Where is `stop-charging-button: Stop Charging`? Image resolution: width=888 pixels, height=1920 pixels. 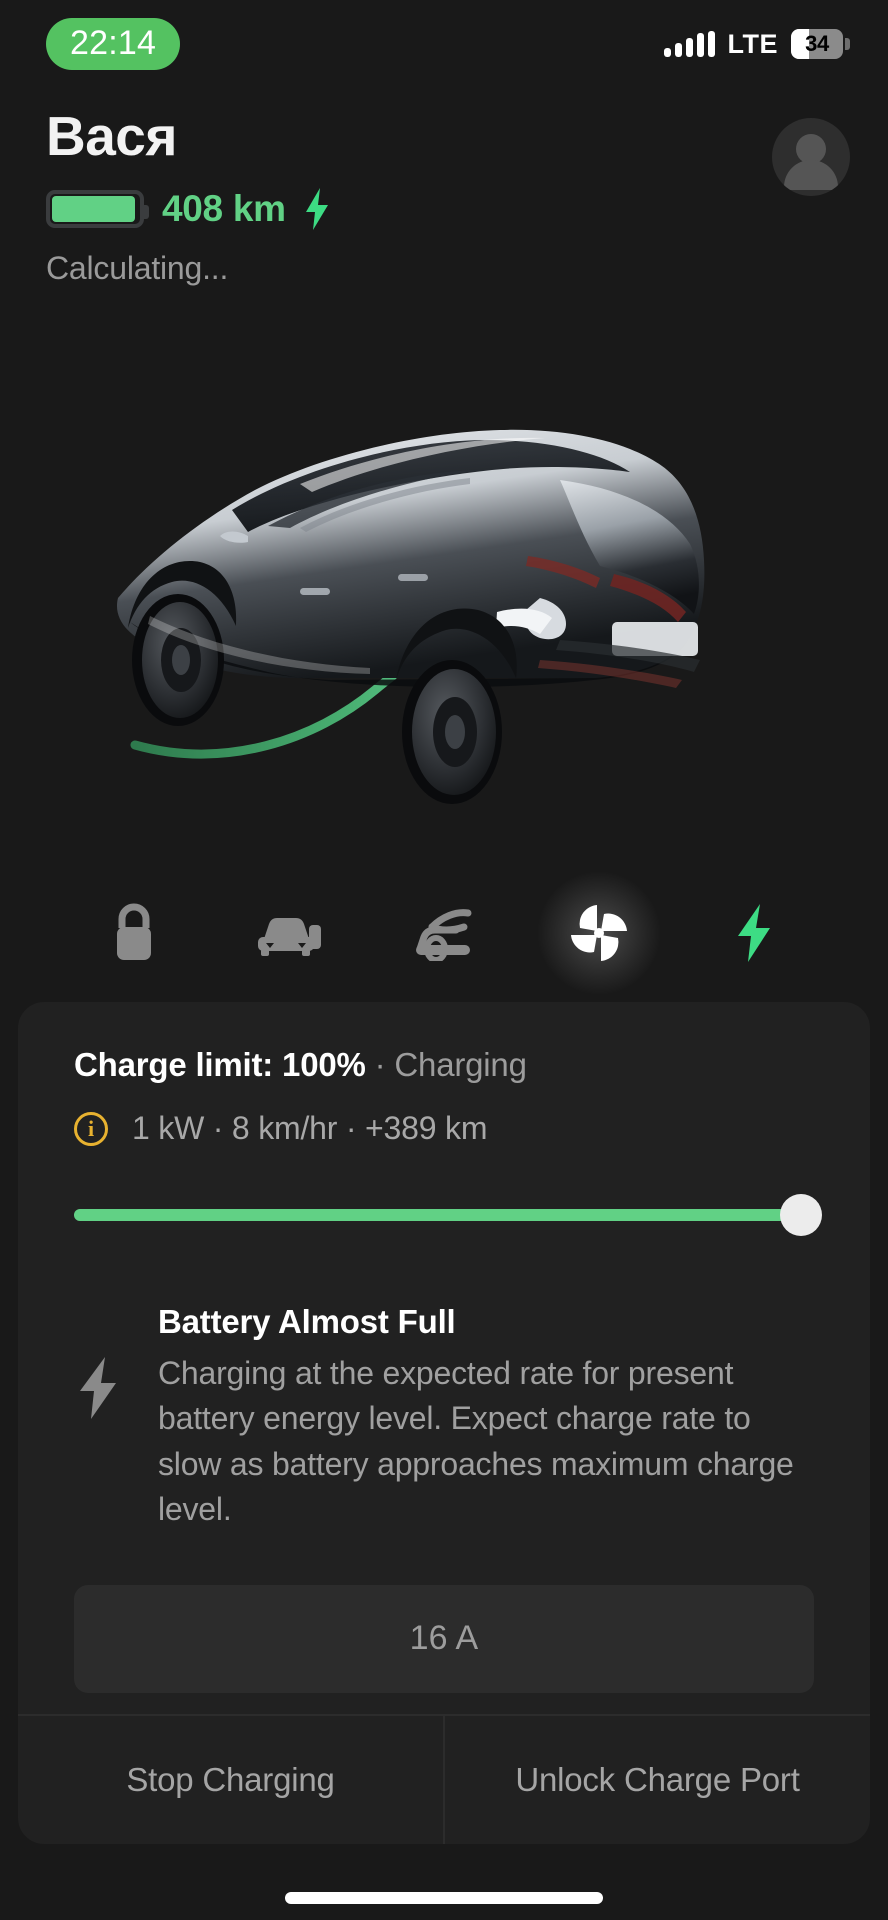 stop-charging-button: Stop Charging is located at coordinates (230, 1780).